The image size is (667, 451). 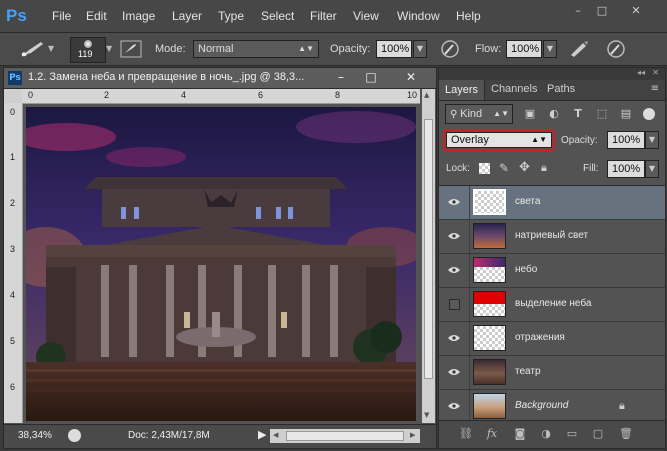 I want to click on brush-size-picker: 119, so click(x=88, y=50).